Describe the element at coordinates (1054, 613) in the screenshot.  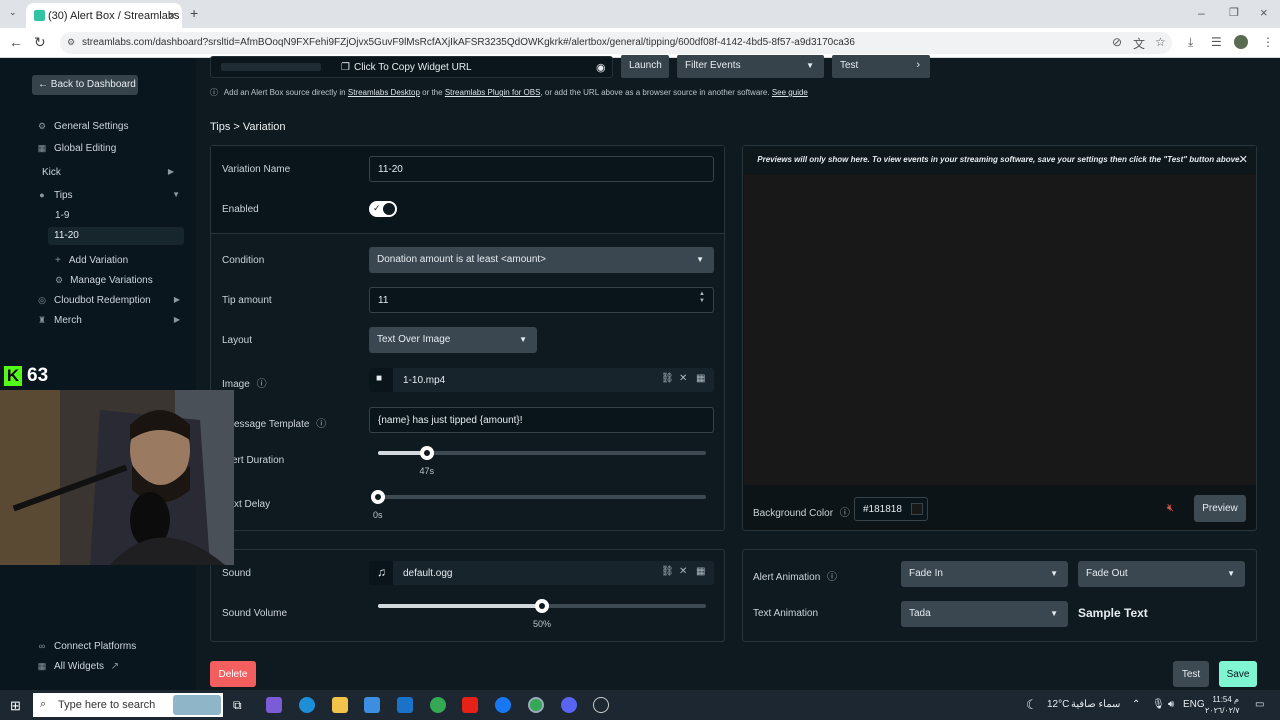
I see `chevron-down-icon: ▼` at that location.